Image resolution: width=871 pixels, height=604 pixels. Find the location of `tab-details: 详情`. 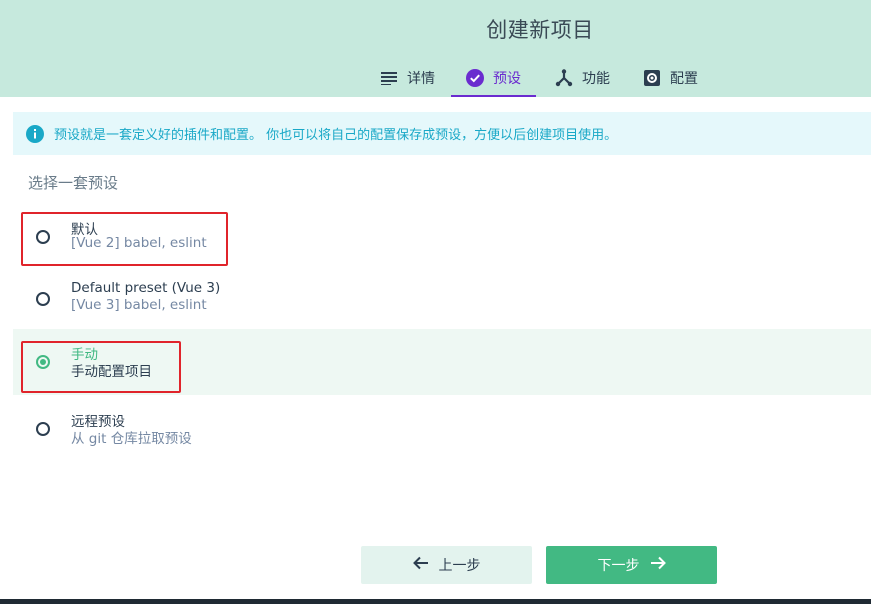

tab-details: 详情 is located at coordinates (407, 77).